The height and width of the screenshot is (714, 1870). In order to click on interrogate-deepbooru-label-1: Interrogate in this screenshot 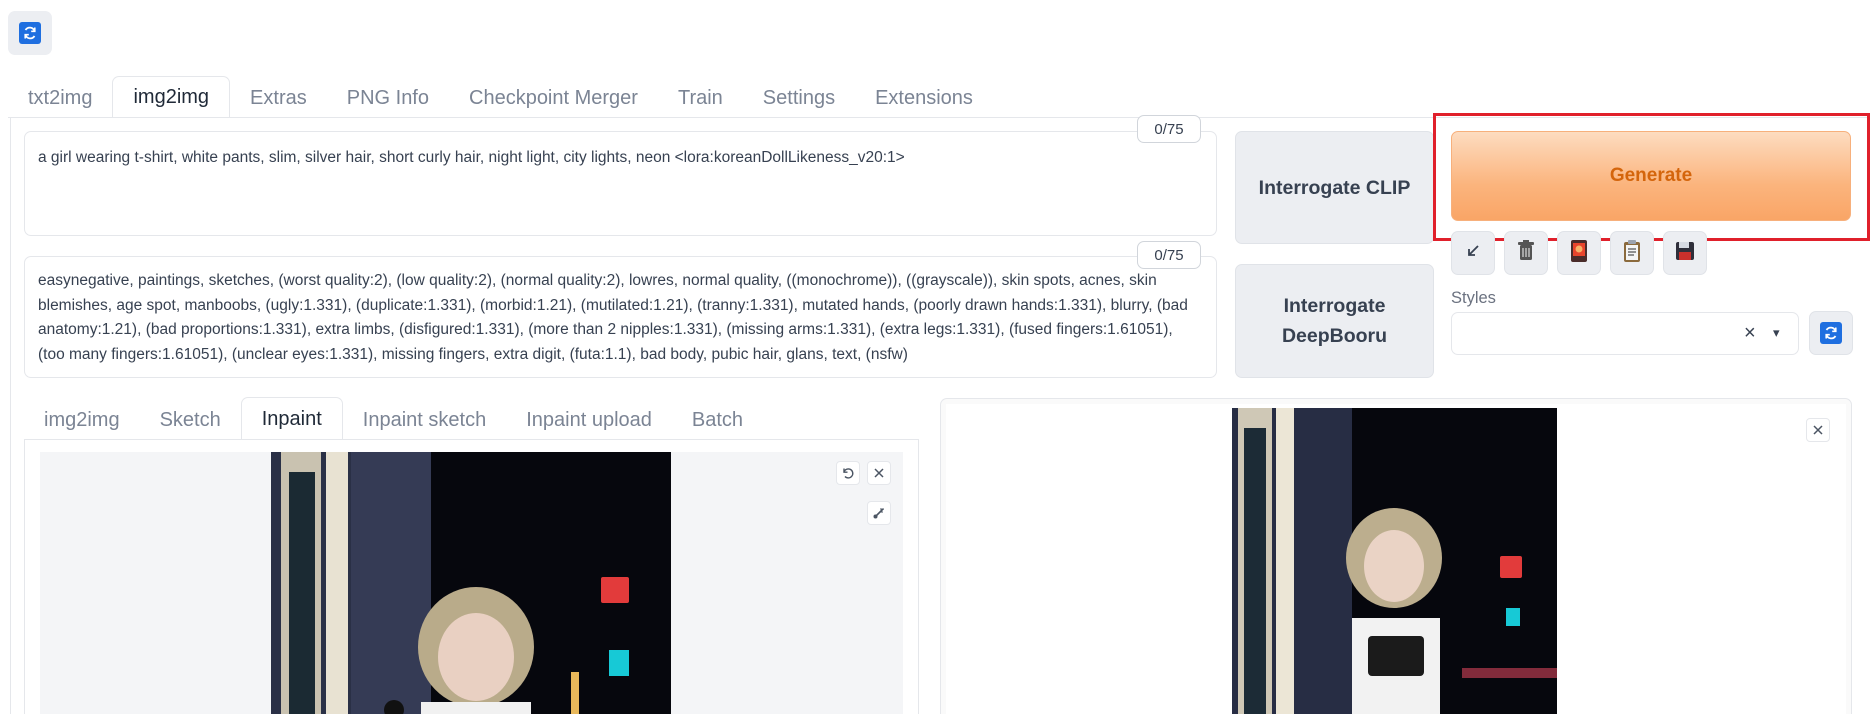, I will do `click(1334, 306)`.